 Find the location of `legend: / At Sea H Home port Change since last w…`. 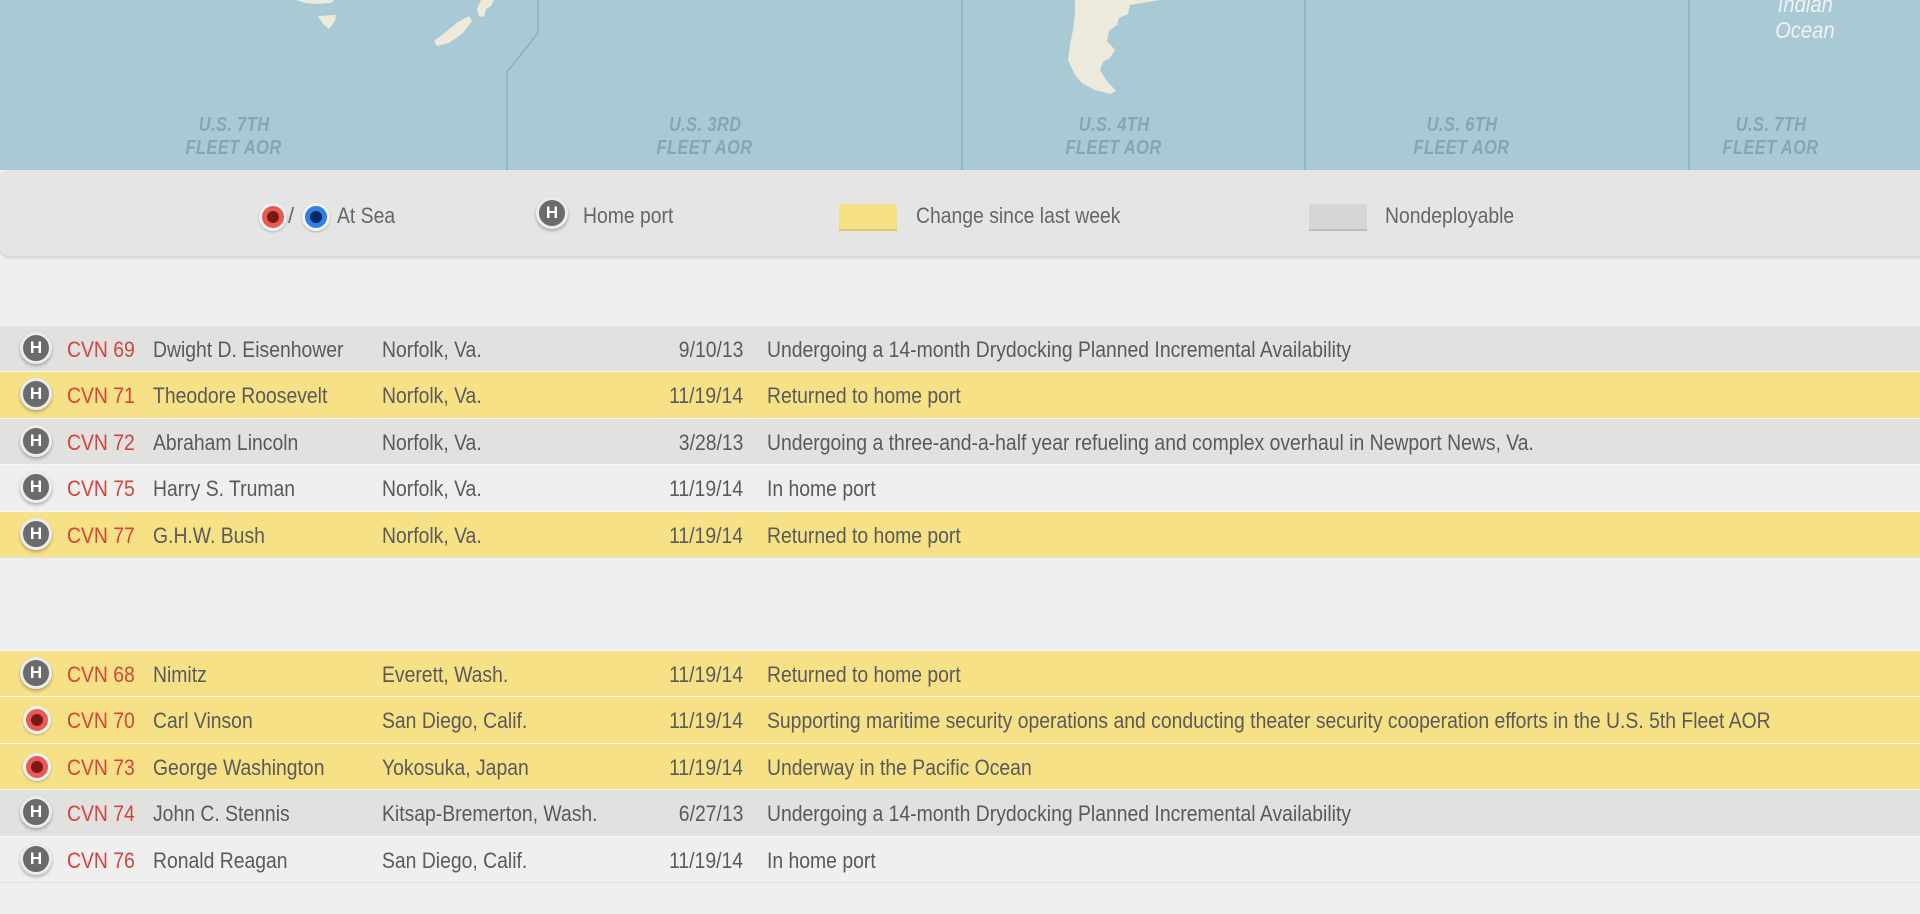

legend: / At Sea H Home port Change since last w… is located at coordinates (960, 213).